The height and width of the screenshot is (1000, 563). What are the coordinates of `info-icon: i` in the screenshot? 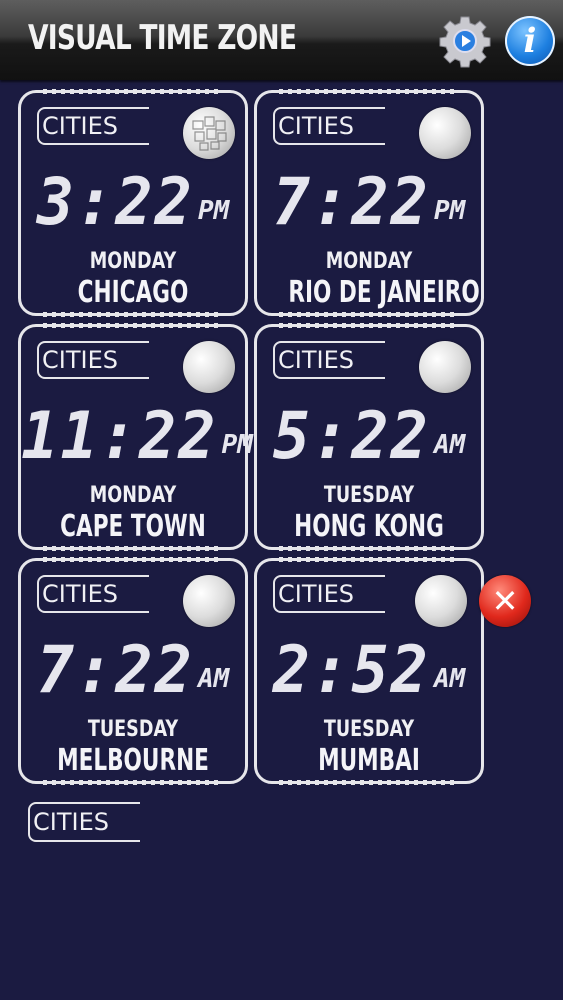 It's located at (530, 41).